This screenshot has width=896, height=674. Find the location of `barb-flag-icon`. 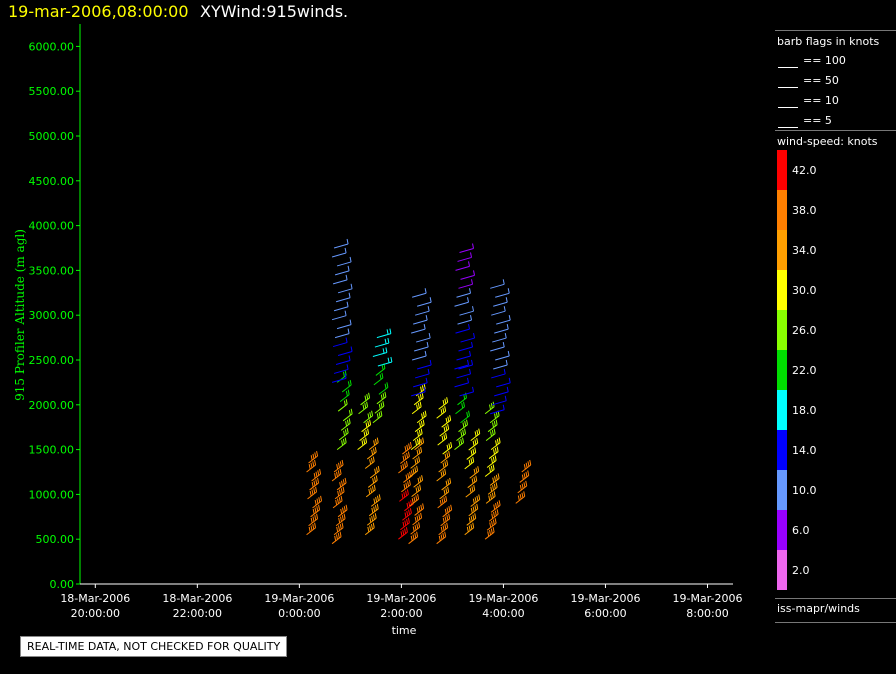

barb-flag-icon is located at coordinates (788, 65).